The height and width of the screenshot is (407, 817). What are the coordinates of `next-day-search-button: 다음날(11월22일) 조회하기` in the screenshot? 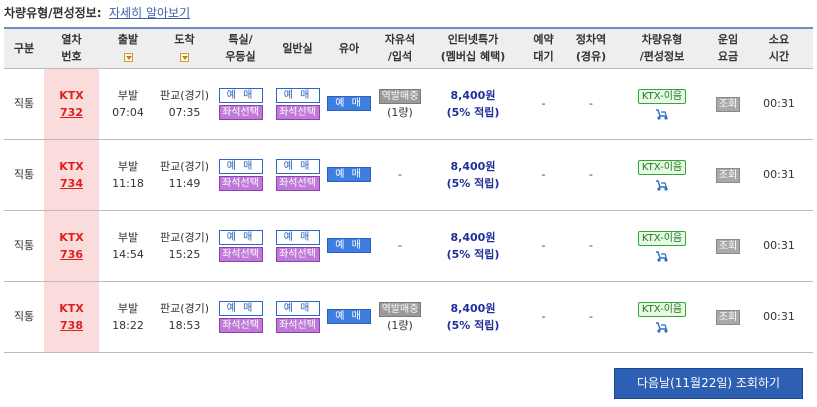 It's located at (708, 383).